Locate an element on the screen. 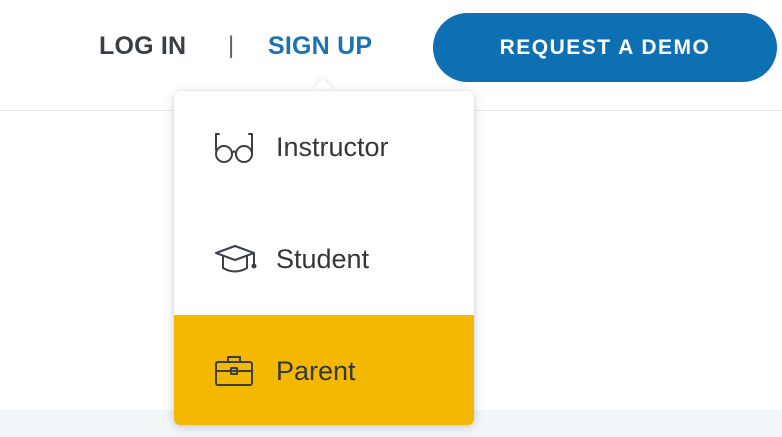 This screenshot has height=437, width=782. menu-item-label: Instructor is located at coordinates (332, 147).